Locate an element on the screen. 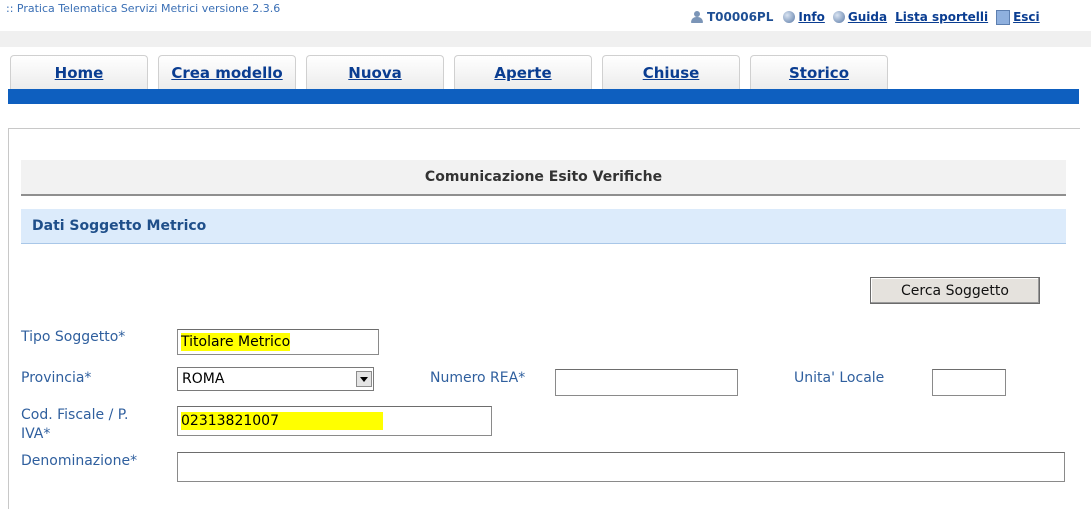 Image resolution: width=1091 pixels, height=509 pixels. denominazione-label: Denominazione* is located at coordinates (79, 461).